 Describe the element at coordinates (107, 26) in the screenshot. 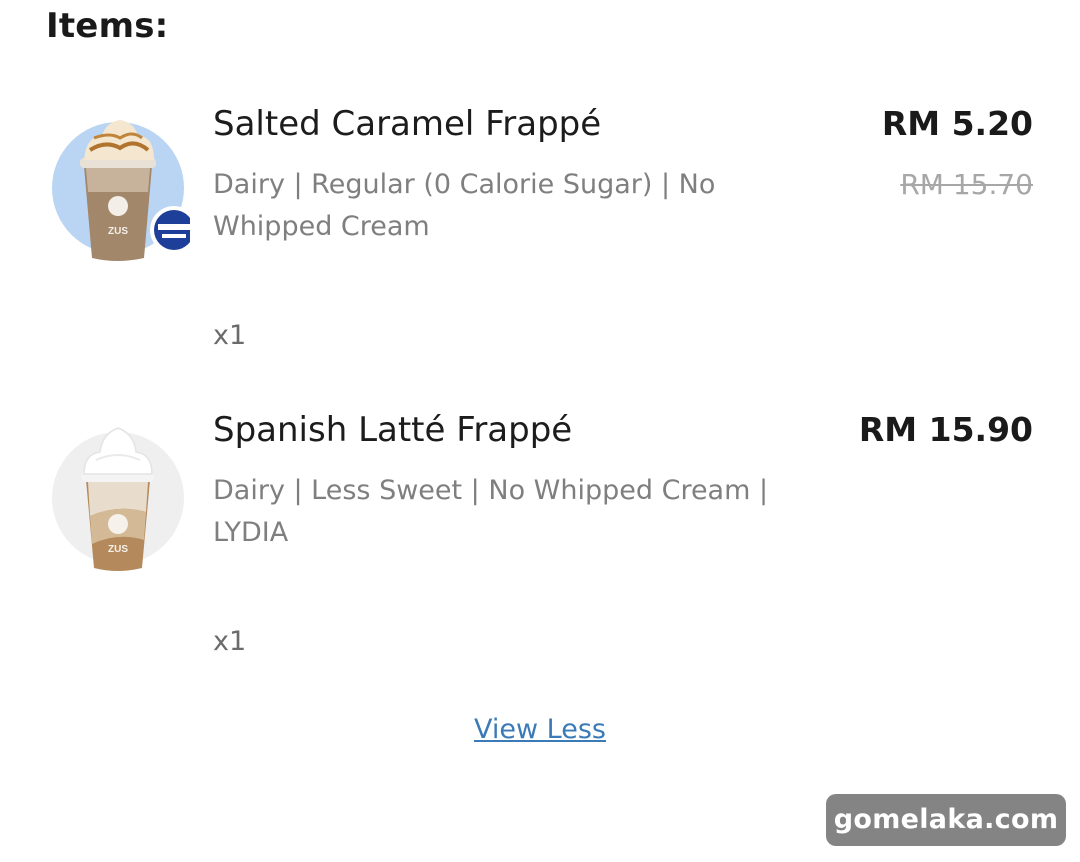

I see `section-title: Items:` at that location.